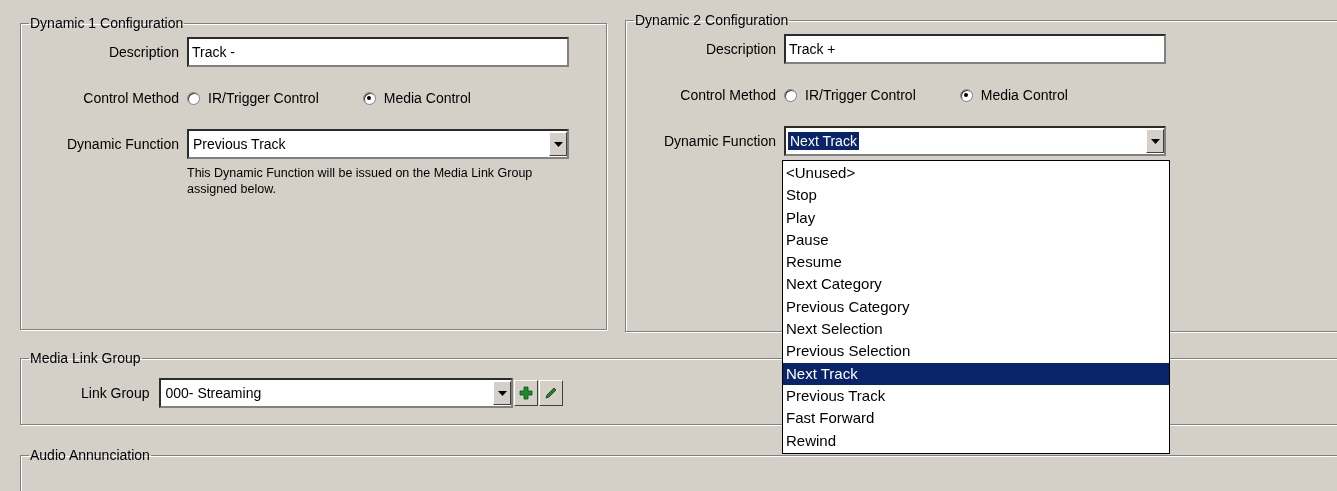 This screenshot has height=491, width=1337. I want to click on plus-icon, so click(526, 393).